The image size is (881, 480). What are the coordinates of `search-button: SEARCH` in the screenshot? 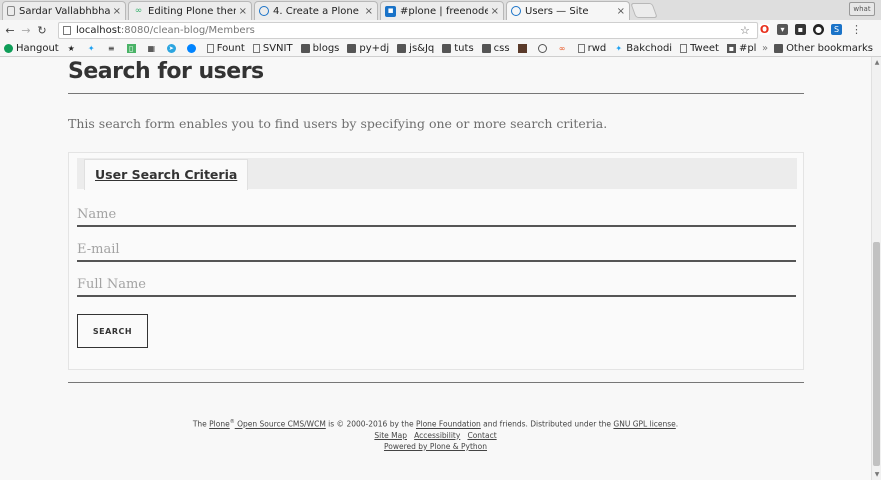 It's located at (112, 331).